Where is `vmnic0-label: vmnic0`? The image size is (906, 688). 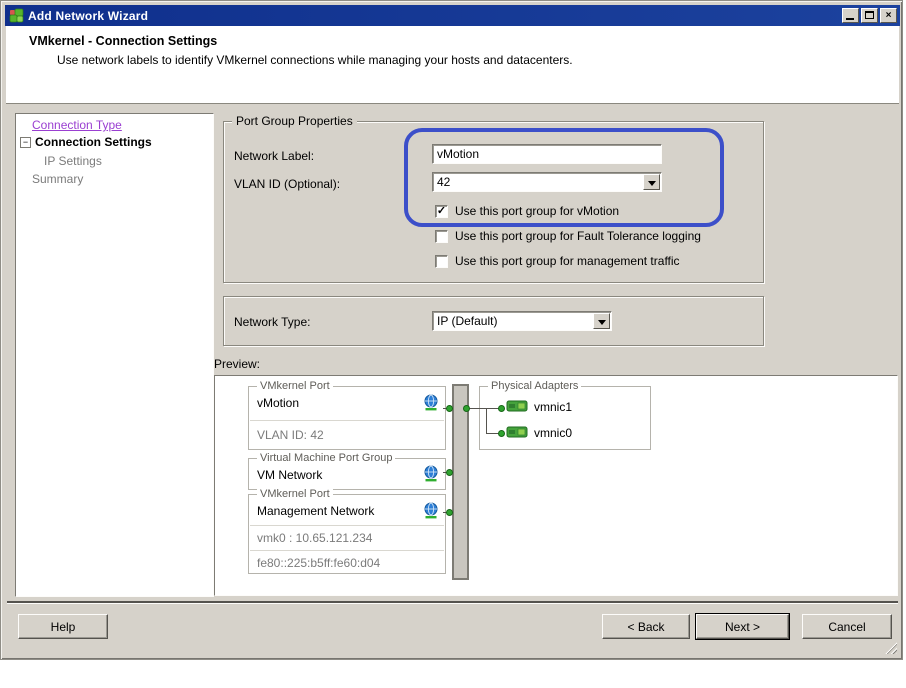 vmnic0-label: vmnic0 is located at coordinates (553, 433).